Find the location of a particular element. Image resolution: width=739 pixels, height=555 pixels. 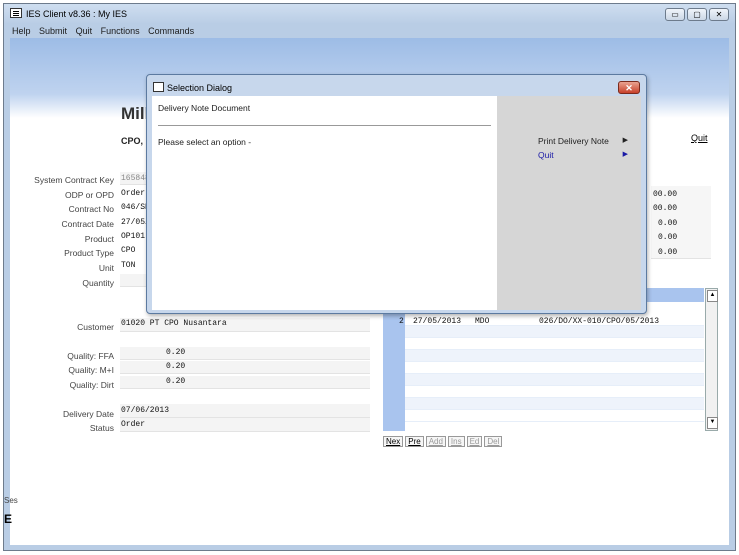

label-contract-no: Contract No is located at coordinates (91, 209).